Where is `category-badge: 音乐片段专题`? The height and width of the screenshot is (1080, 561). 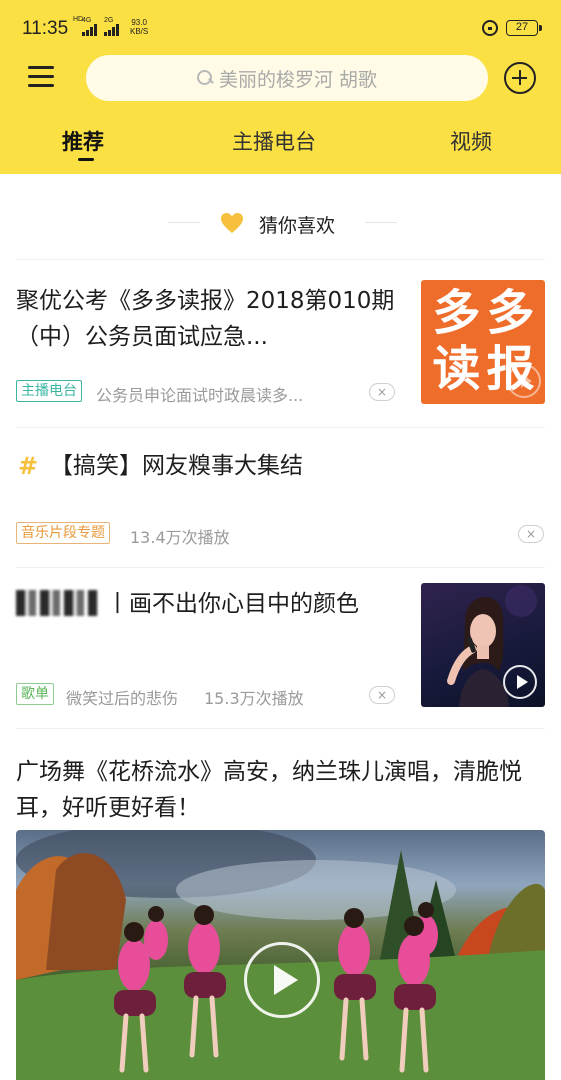 category-badge: 音乐片段专题 is located at coordinates (63, 533).